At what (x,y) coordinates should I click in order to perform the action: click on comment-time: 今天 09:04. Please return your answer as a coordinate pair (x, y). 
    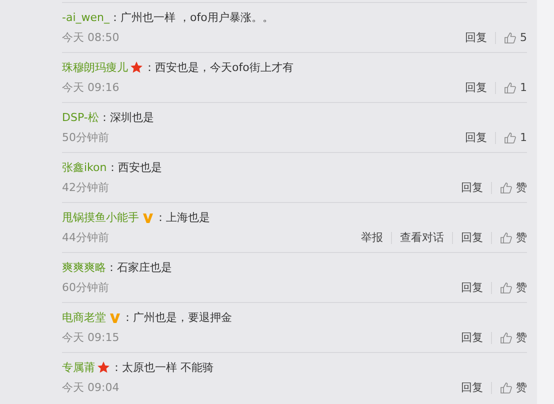
    Looking at the image, I should click on (91, 387).